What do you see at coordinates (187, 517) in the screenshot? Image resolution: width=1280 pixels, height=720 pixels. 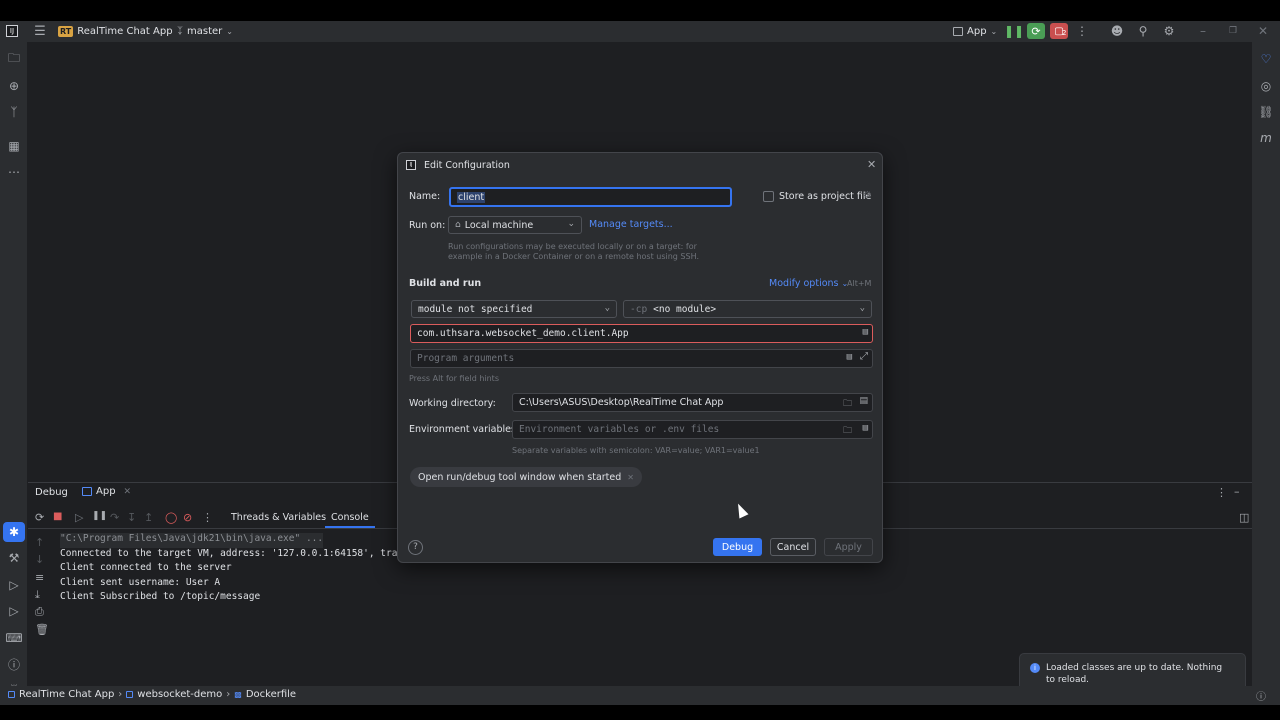 I see `mute-breakpoints-icon: ⊘` at bounding box center [187, 517].